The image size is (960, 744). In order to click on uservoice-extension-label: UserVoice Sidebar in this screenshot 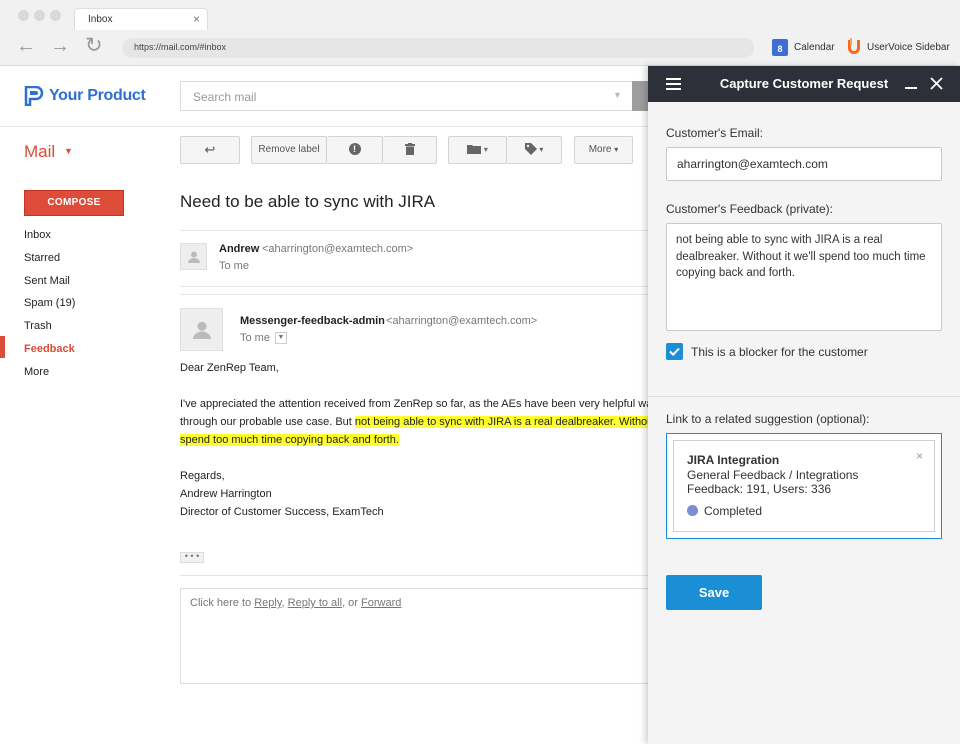, I will do `click(908, 47)`.